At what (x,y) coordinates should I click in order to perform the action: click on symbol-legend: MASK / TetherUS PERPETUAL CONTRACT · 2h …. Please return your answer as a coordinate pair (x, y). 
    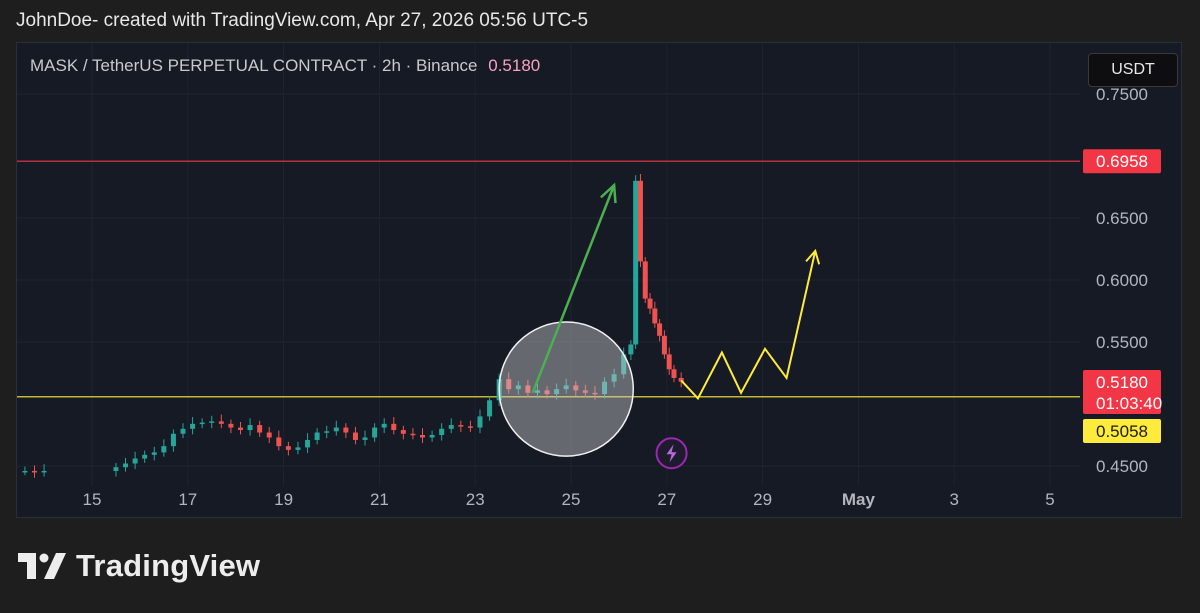
    Looking at the image, I should click on (285, 66).